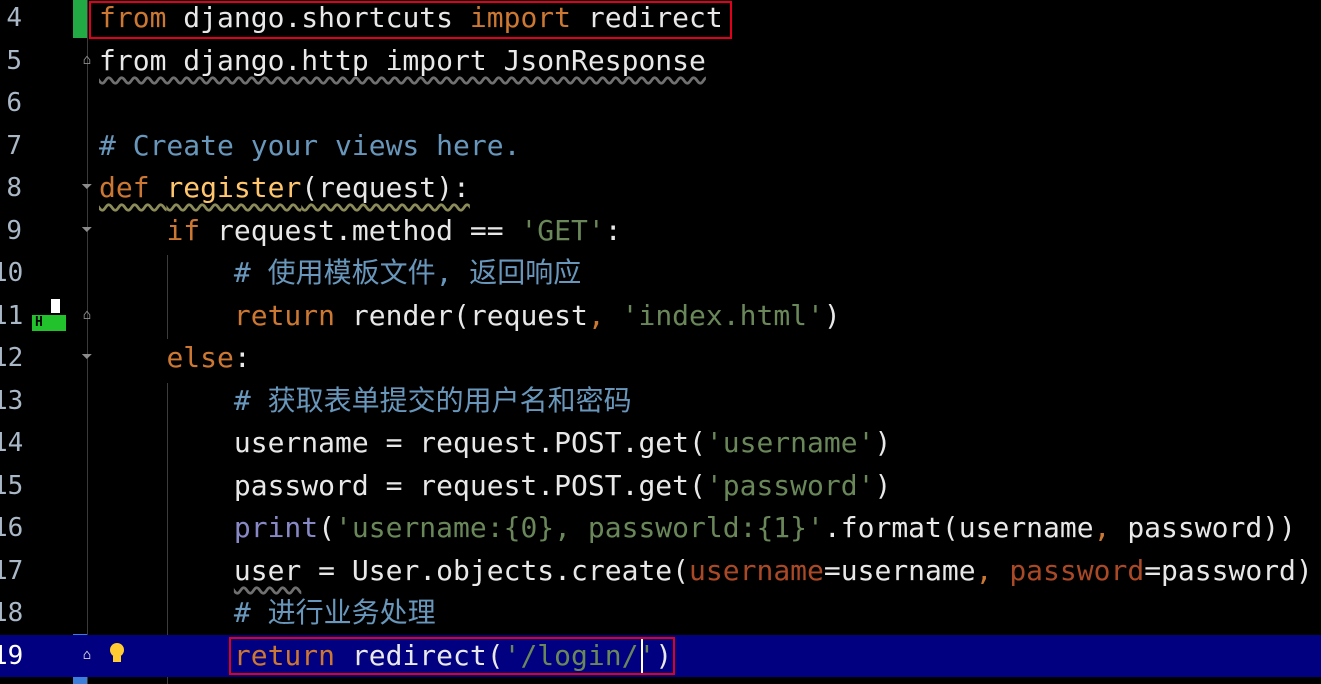 This screenshot has height=684, width=1321. I want to click on line-number: 18, so click(11, 613).